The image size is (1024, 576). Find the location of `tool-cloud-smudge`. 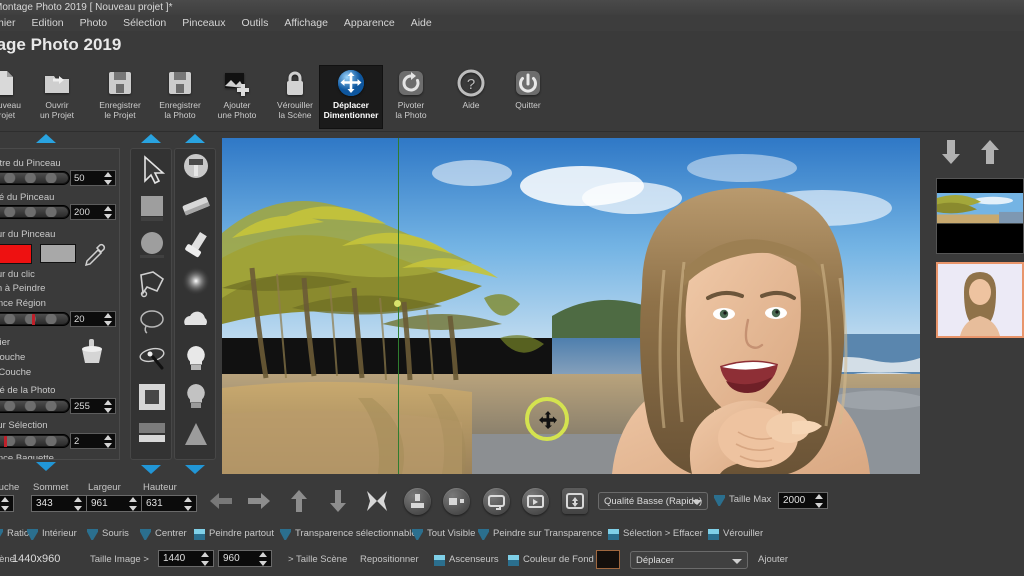

tool-cloud-smudge is located at coordinates (196, 322).